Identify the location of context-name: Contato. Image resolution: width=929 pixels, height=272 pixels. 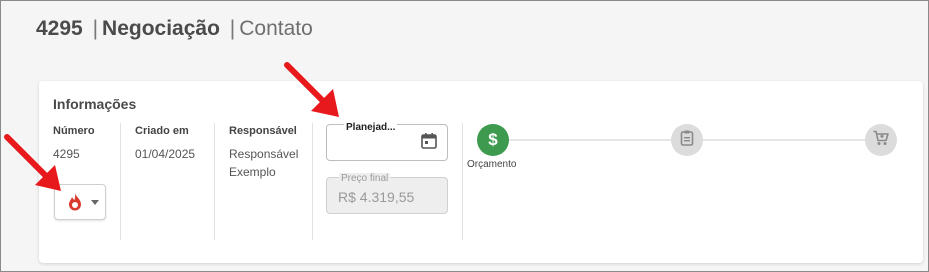
(276, 28).